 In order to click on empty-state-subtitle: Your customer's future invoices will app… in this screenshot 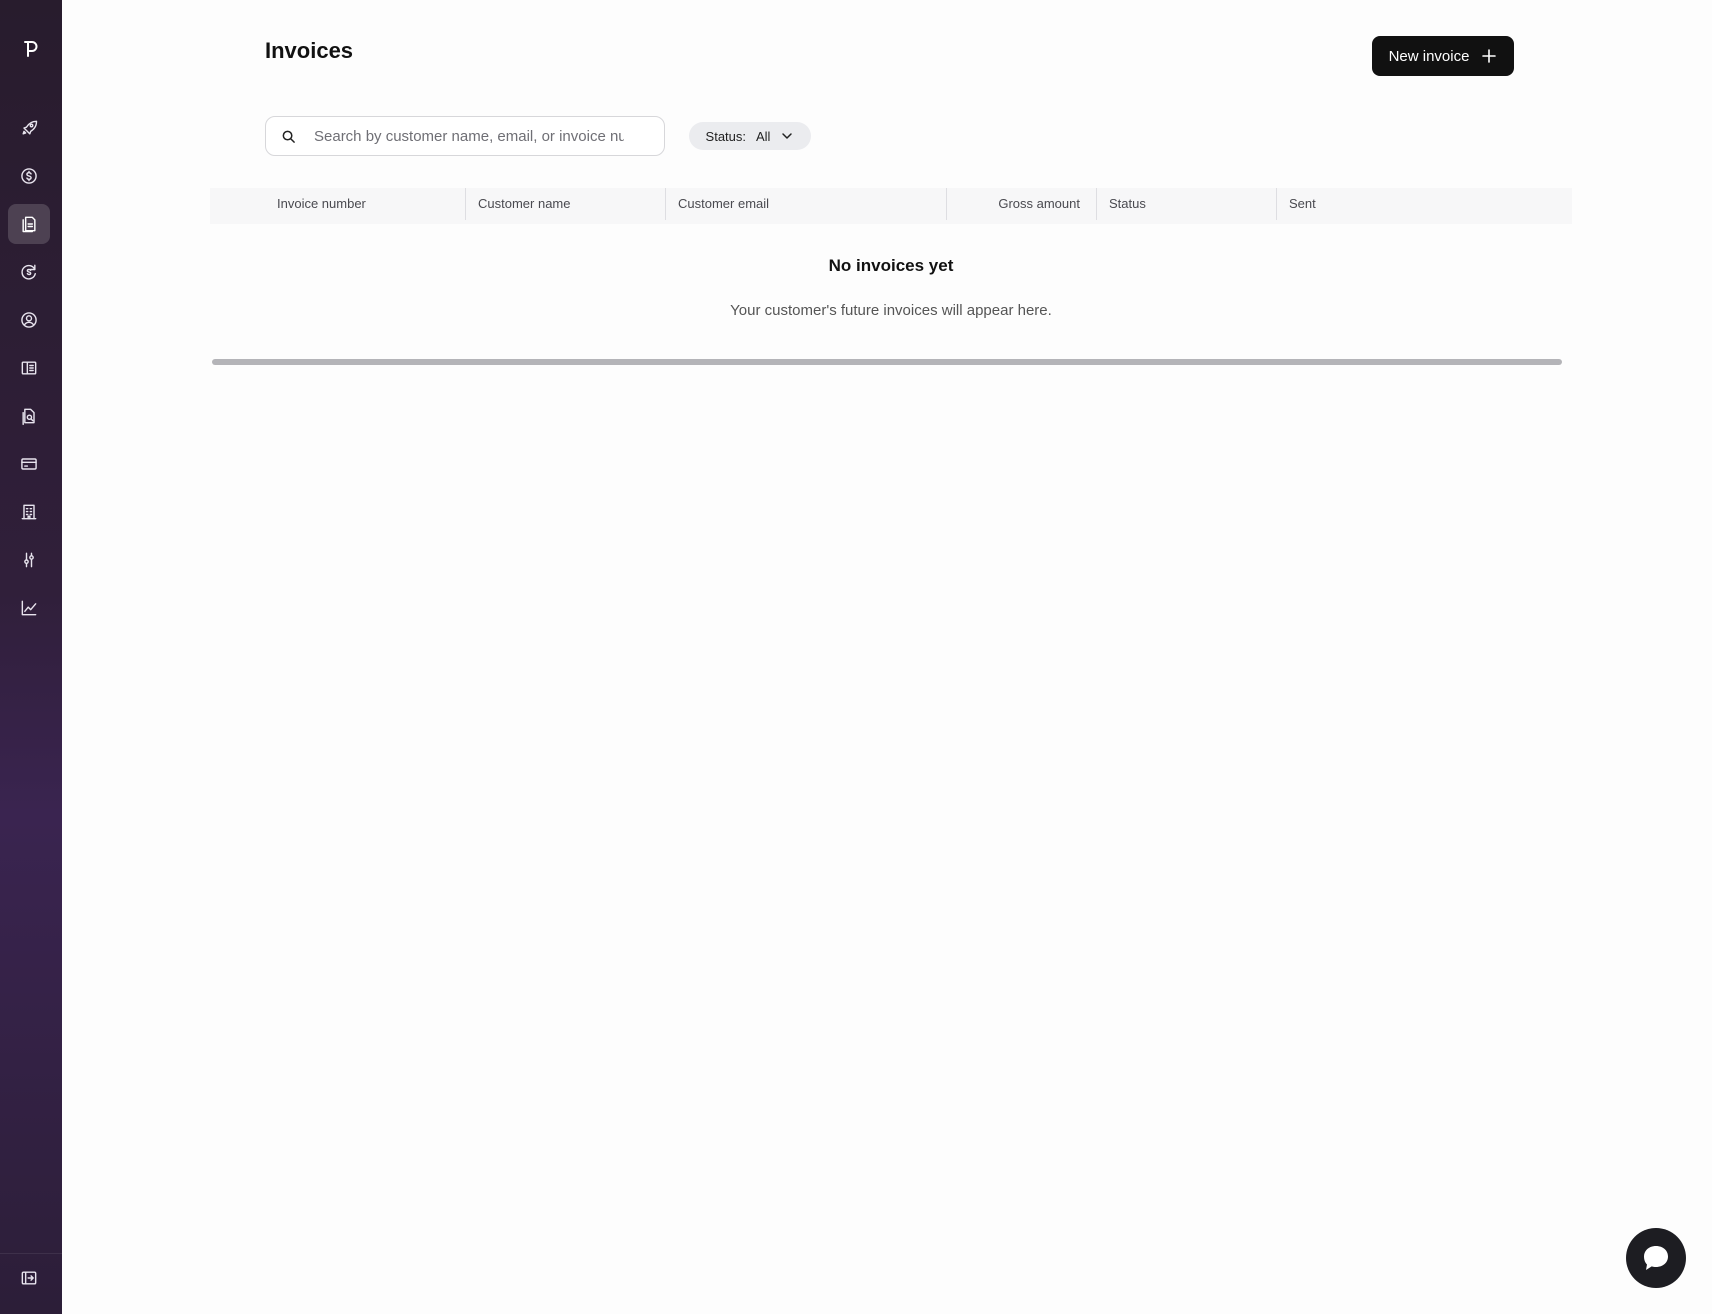, I will do `click(891, 310)`.